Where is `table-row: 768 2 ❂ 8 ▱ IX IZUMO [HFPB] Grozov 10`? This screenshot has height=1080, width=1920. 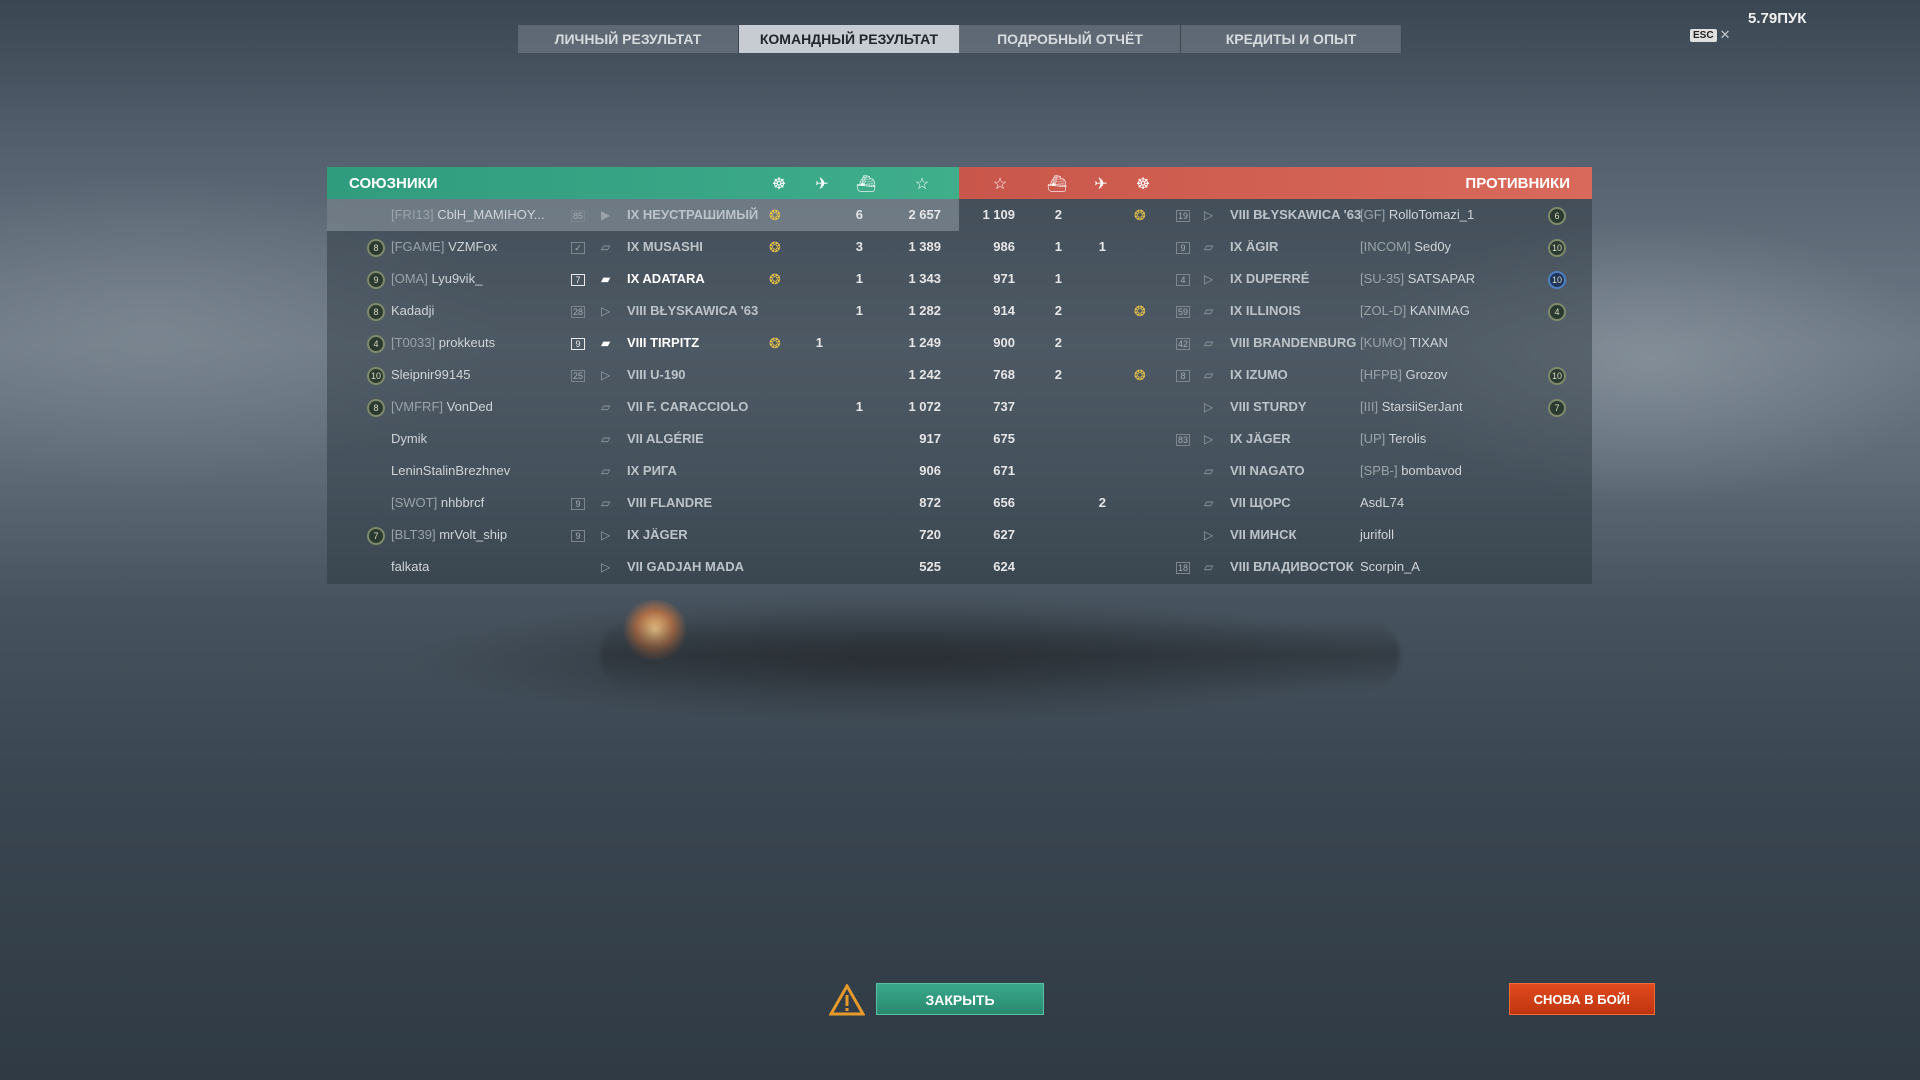
table-row: 768 2 ❂ 8 ▱ IX IZUMO [HFPB] Grozov 10 is located at coordinates (1276, 375).